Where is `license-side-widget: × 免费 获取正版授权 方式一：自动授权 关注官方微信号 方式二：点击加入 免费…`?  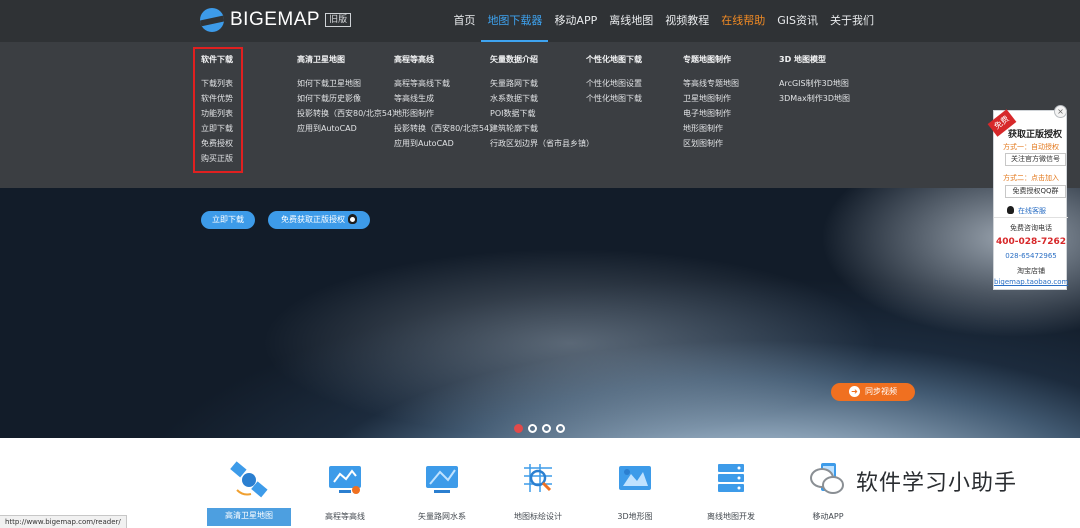
license-side-widget: × 免费 获取正版授权 方式一：自动授权 关注官方微信号 方式二：点击加入 免费… is located at coordinates (1027, 197).